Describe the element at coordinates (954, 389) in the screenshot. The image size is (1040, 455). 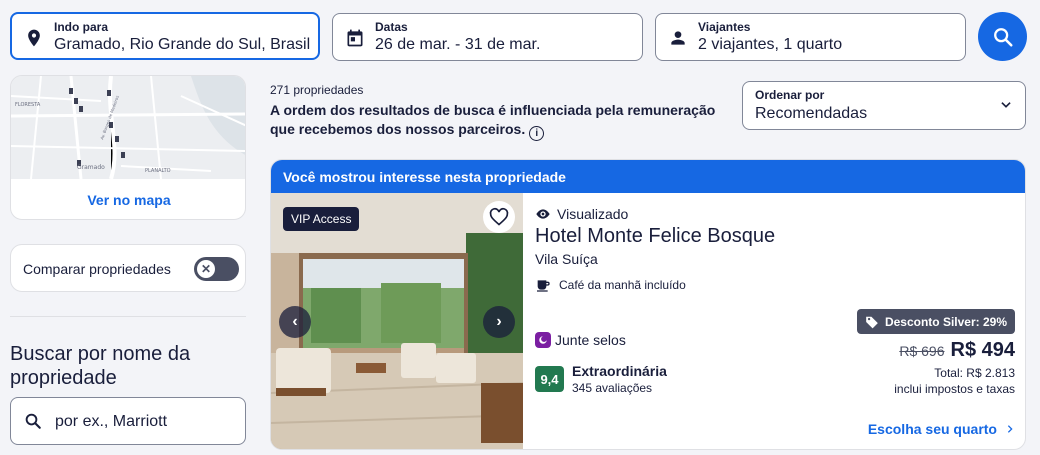
I see `taxes-note: inclui impostos e taxas` at that location.